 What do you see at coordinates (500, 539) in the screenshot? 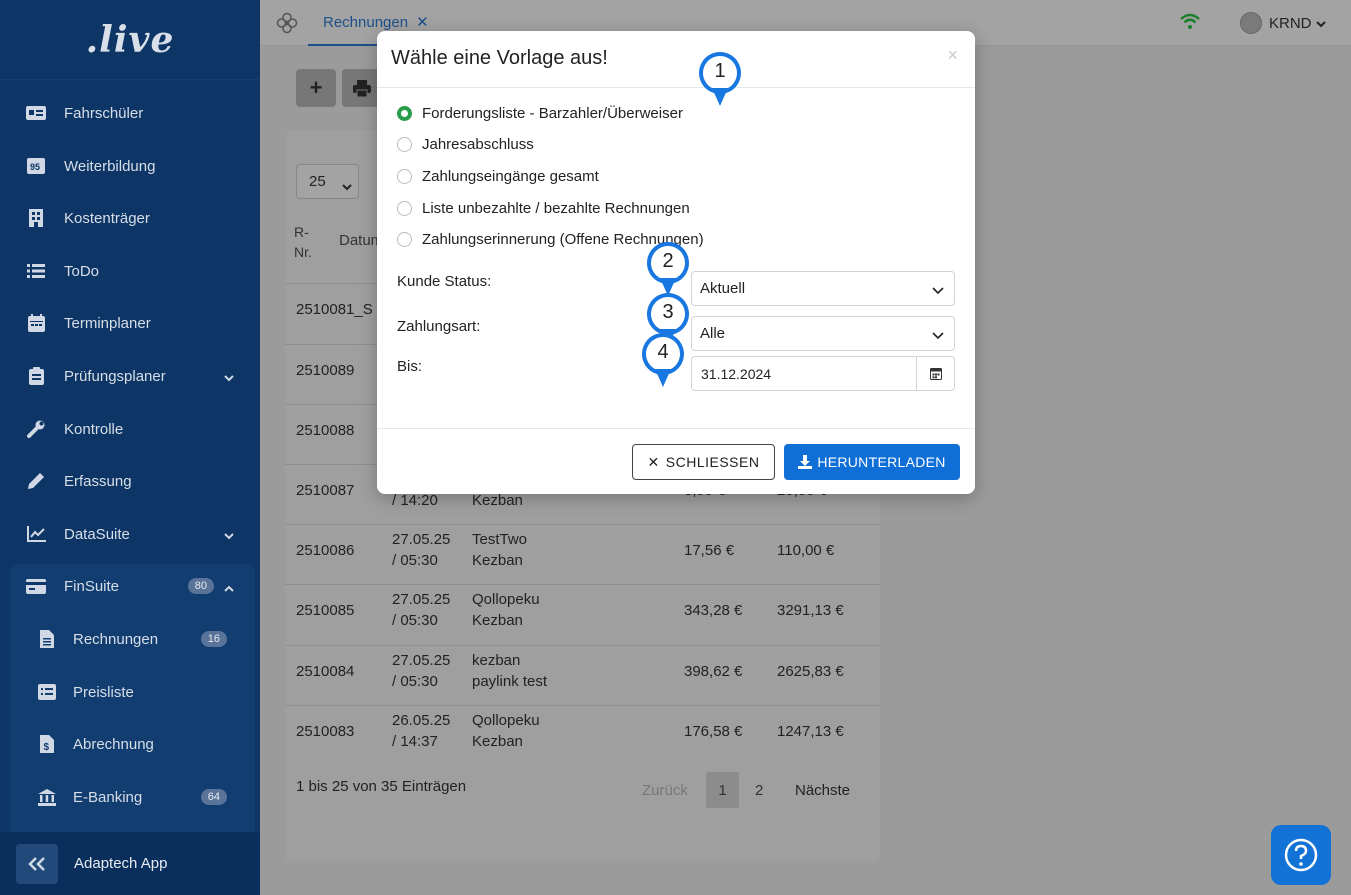
I see `cell-name: TestTwo` at bounding box center [500, 539].